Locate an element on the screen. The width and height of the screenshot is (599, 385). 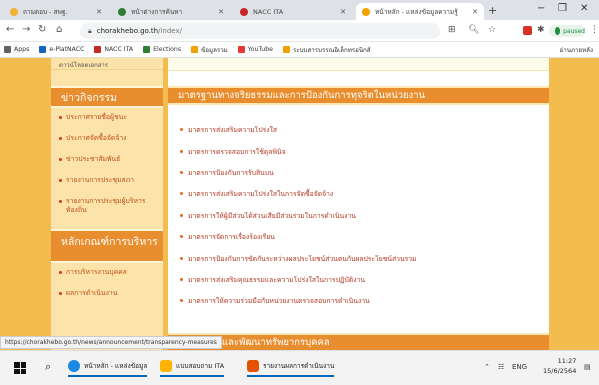
profile-label: paused is located at coordinates (574, 31).